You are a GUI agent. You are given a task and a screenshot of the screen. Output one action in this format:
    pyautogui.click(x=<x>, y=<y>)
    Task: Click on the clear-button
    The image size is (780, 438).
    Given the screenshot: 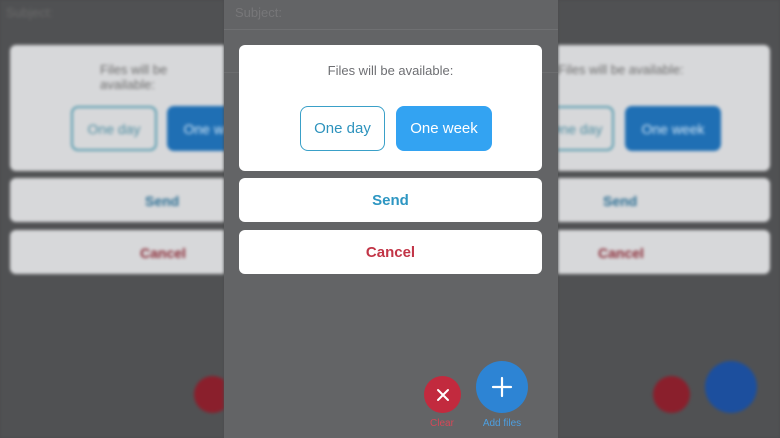 What is the action you would take?
    pyautogui.click(x=442, y=394)
    